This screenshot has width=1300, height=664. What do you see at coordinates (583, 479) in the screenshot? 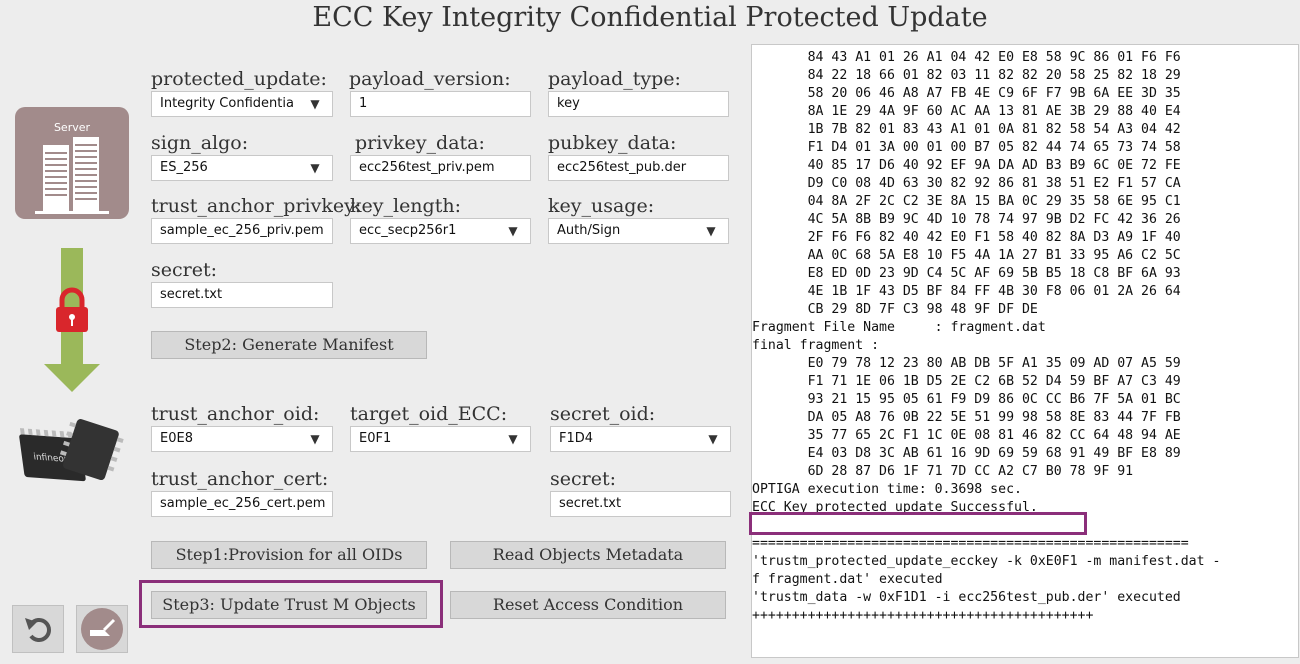
I see `secret-label-2: secret:` at bounding box center [583, 479].